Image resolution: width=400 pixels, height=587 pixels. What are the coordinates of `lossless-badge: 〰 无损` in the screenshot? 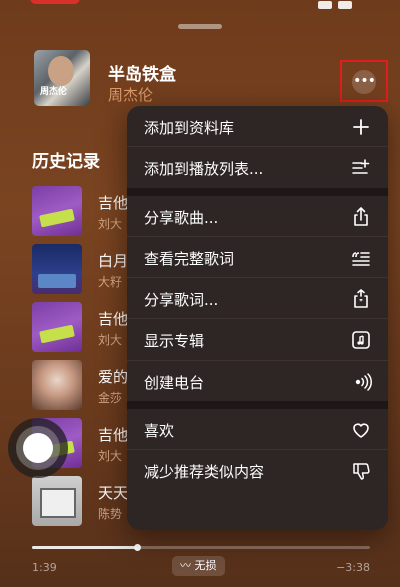 It's located at (198, 566).